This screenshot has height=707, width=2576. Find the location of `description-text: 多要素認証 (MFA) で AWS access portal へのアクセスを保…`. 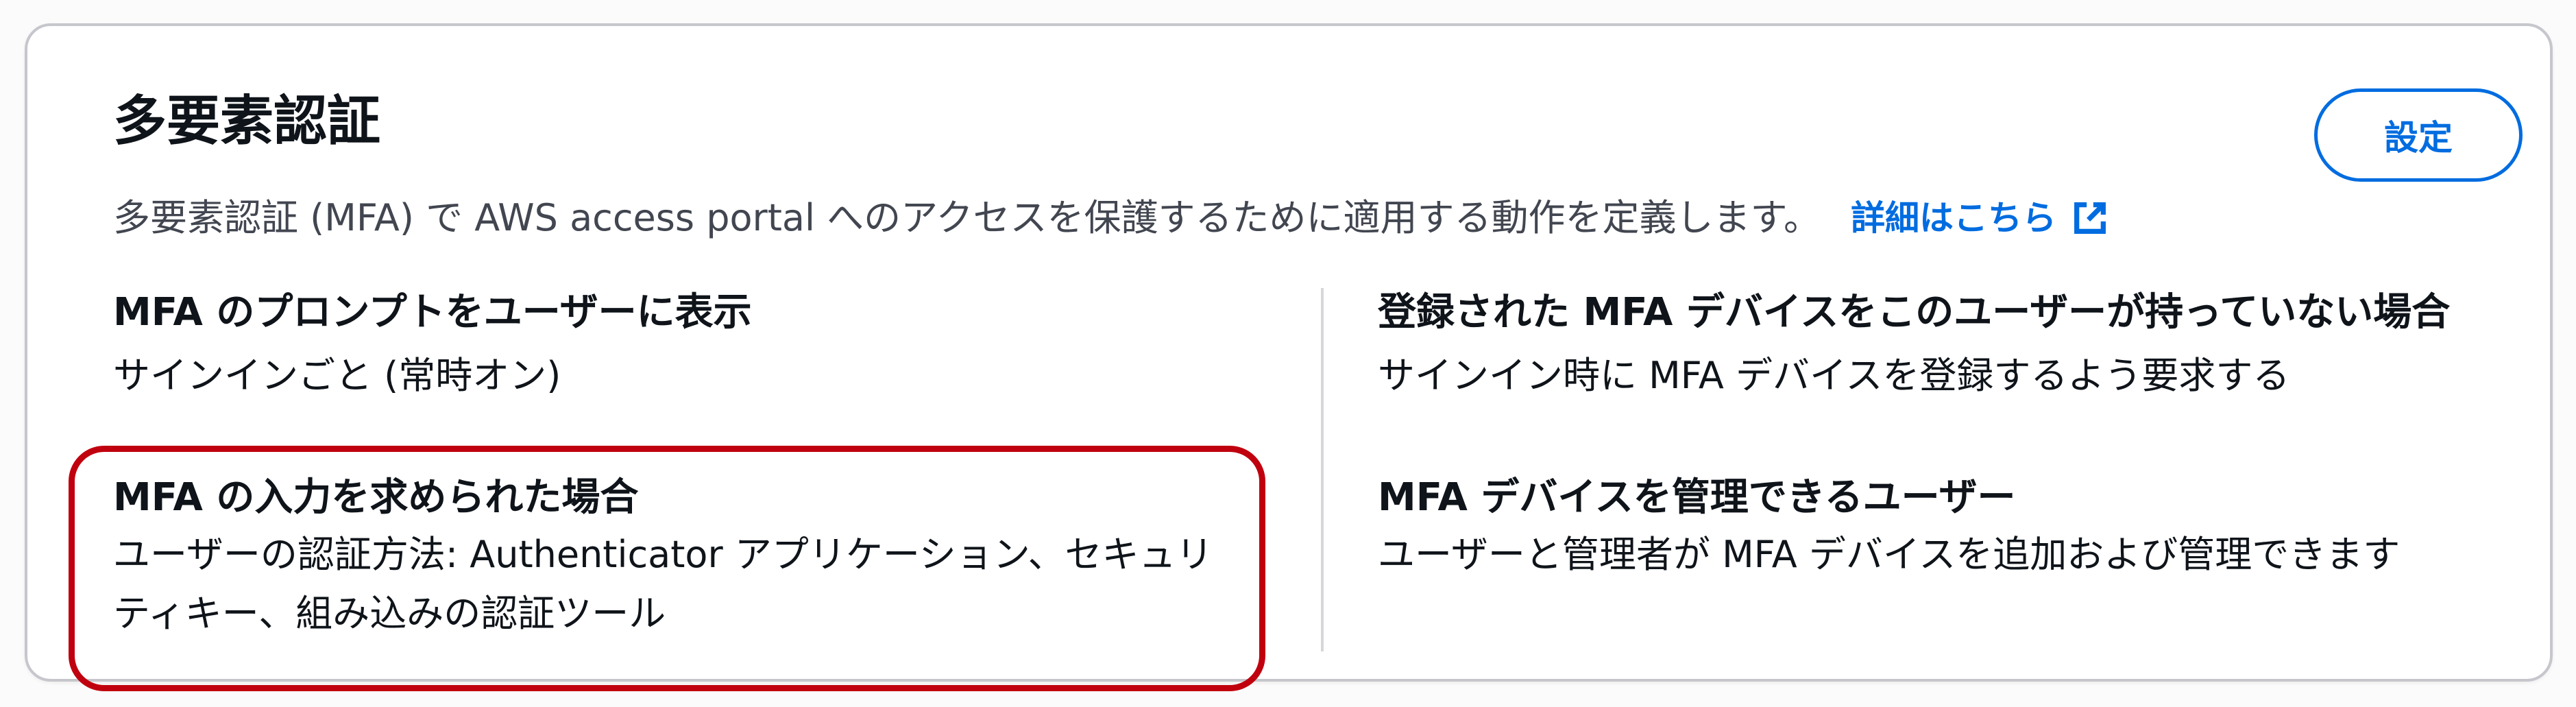

description-text: 多要素認証 (MFA) で AWS access portal へのアクセスを保… is located at coordinates (967, 217).